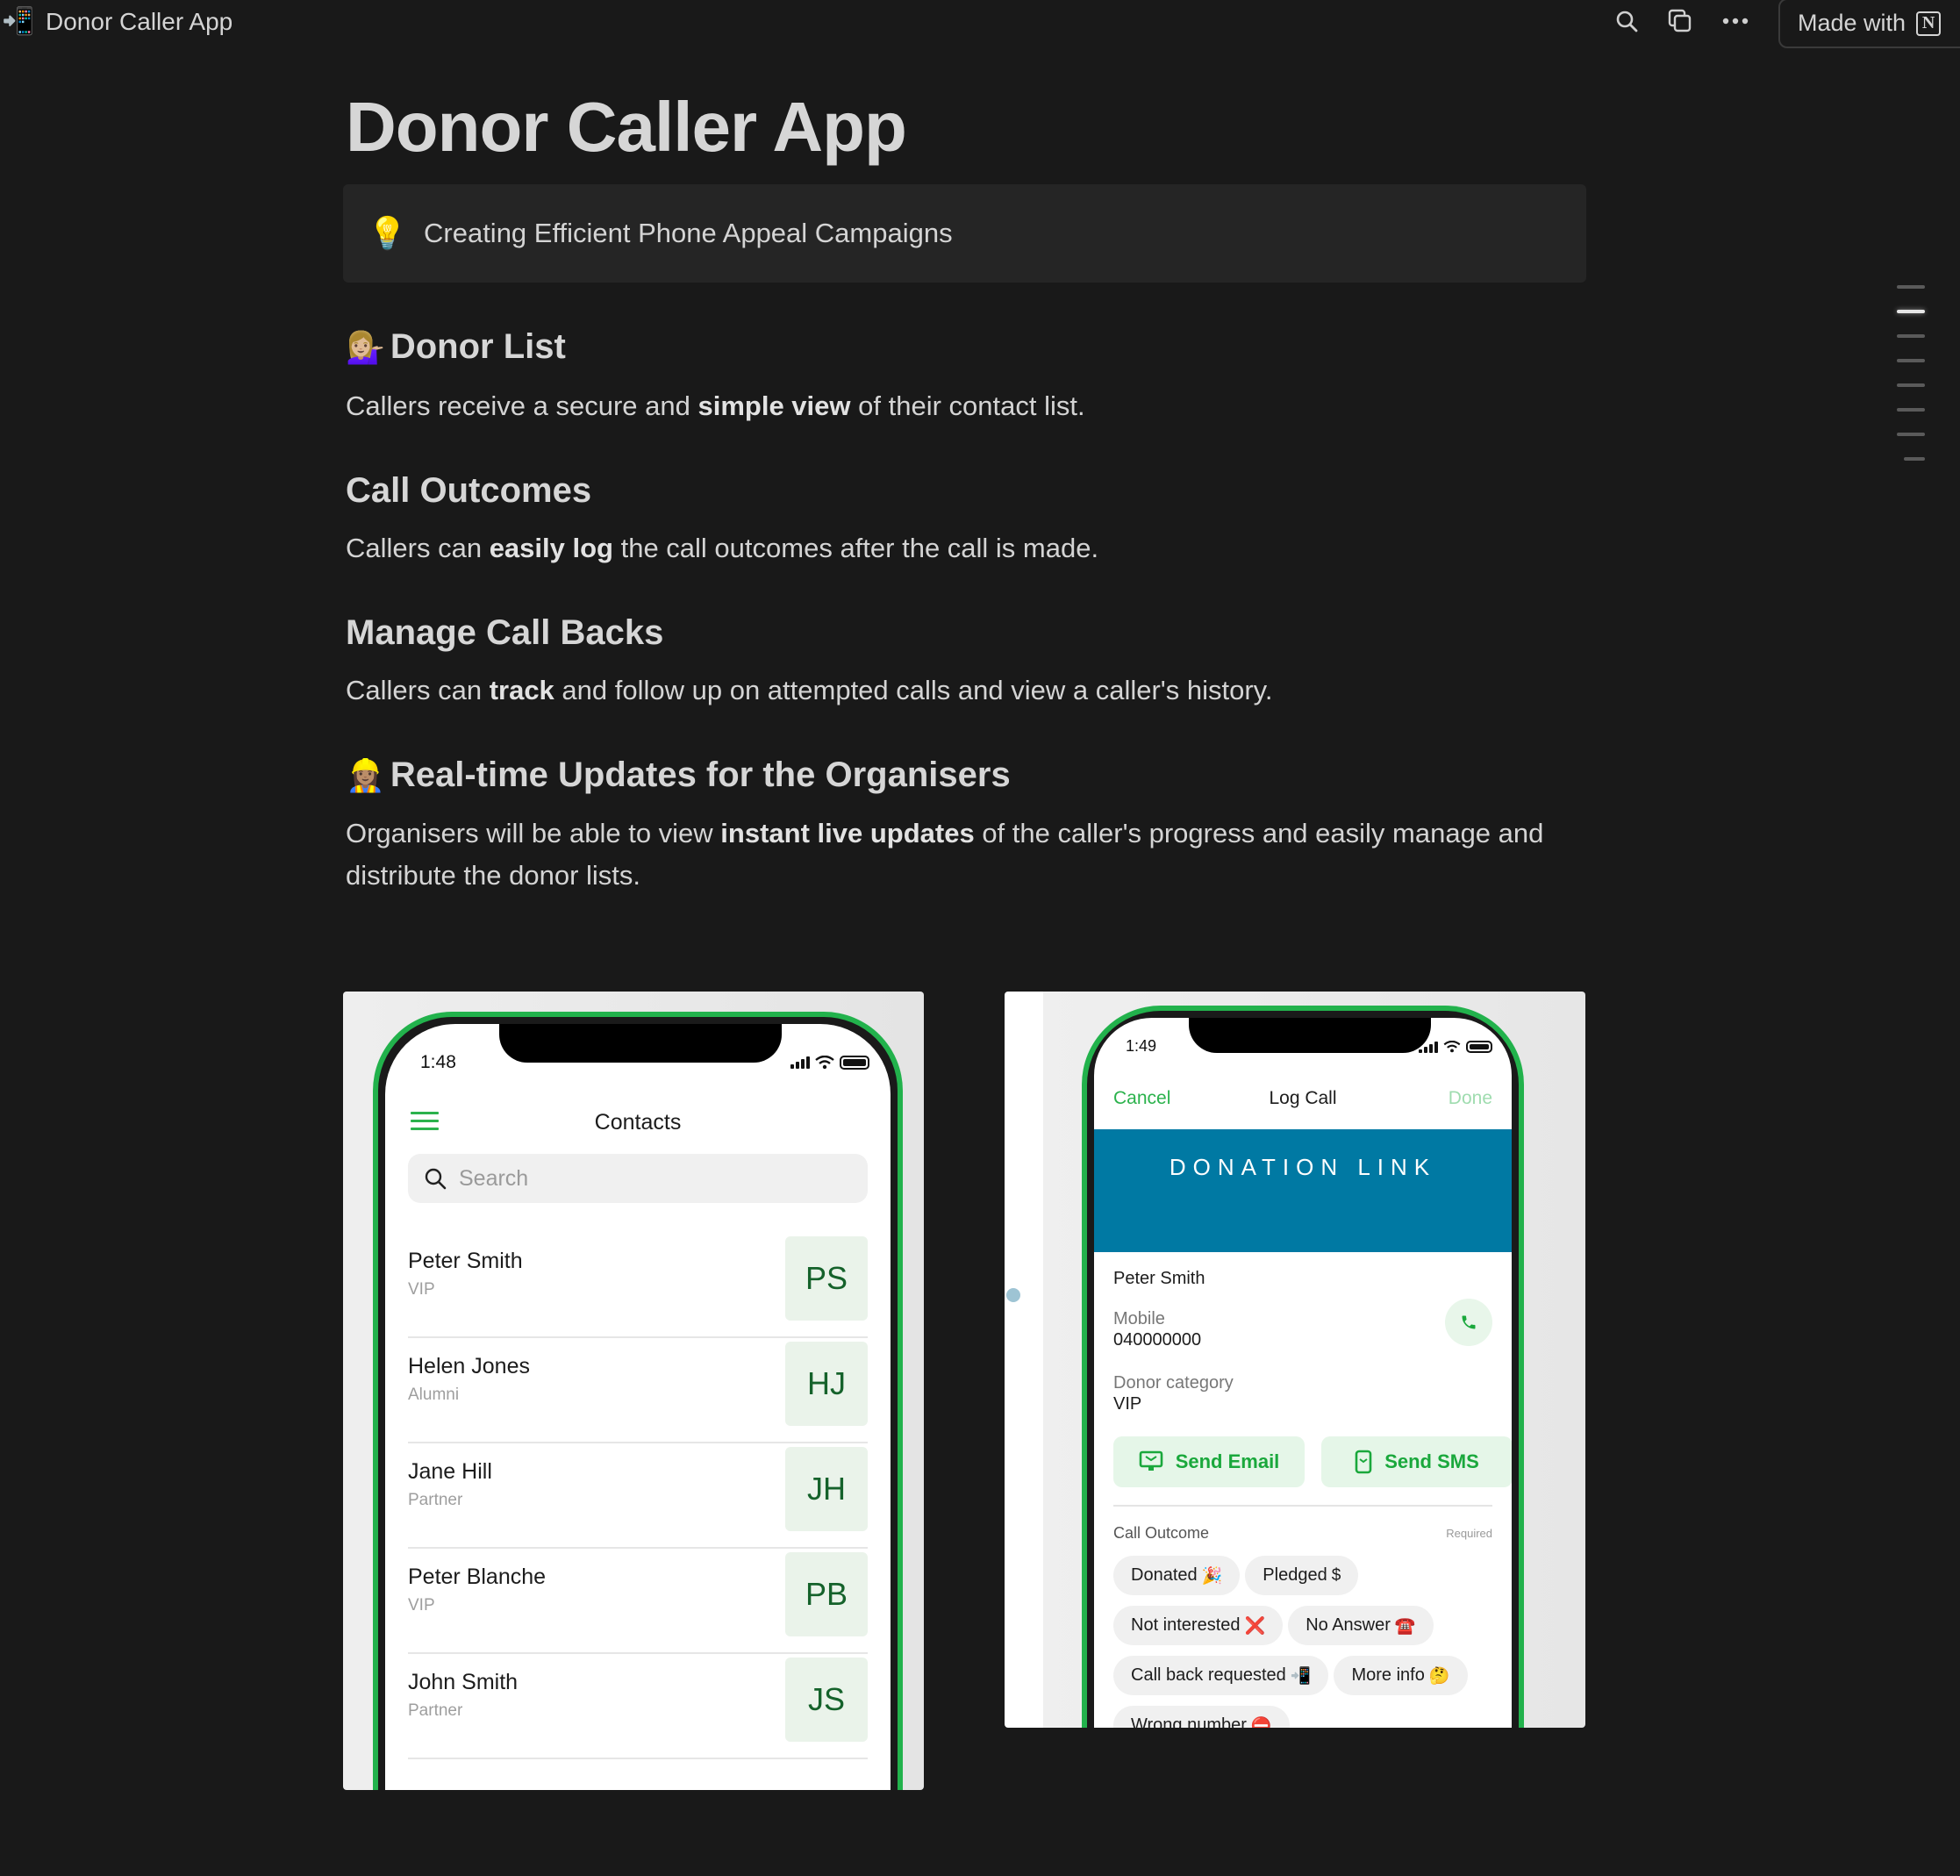 The image size is (1960, 1876). I want to click on signal-icon, so click(1428, 1047).